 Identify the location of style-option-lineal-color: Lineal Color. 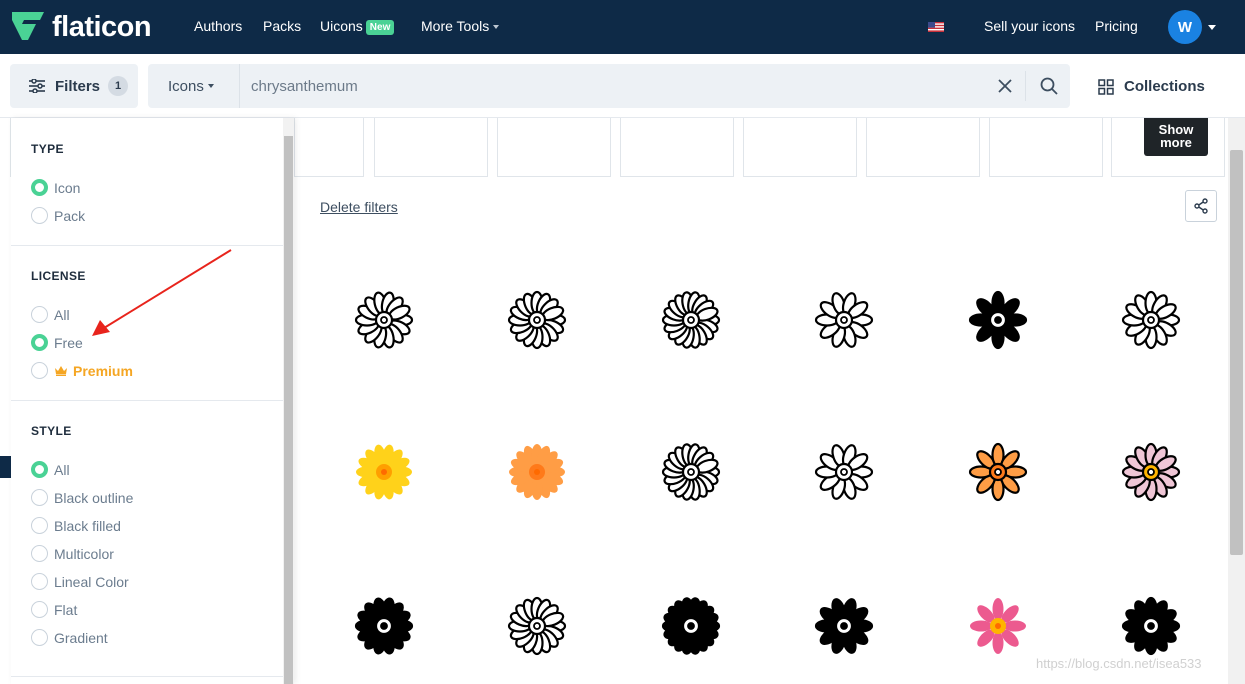
(80, 581).